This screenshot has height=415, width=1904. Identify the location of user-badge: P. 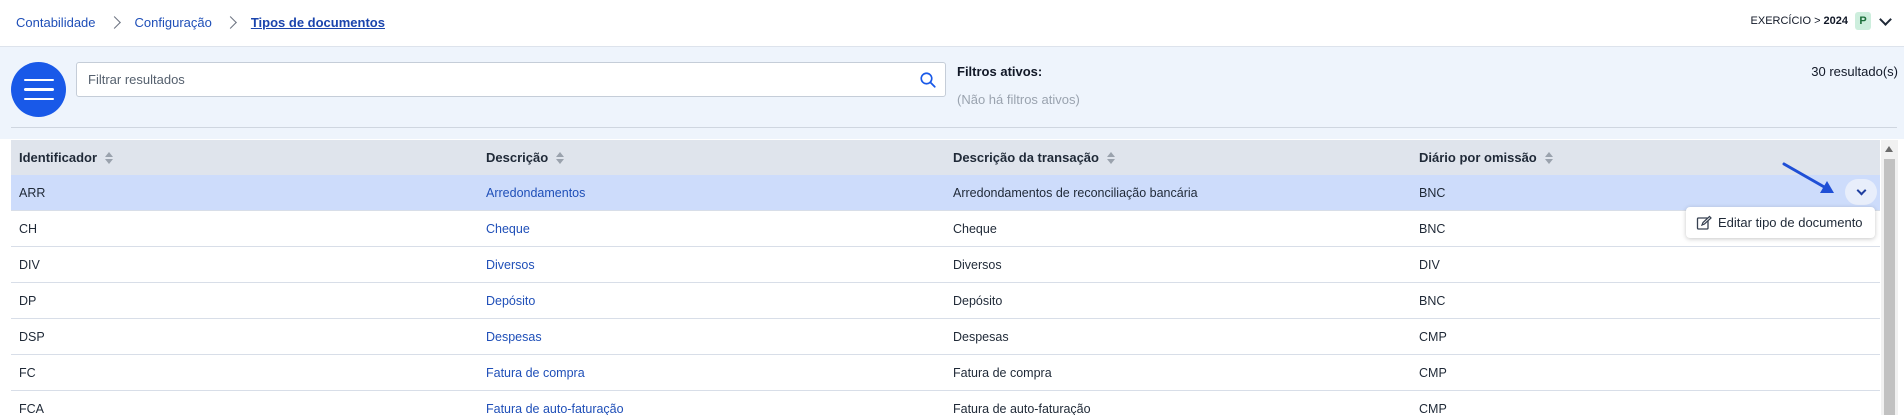
(1863, 21).